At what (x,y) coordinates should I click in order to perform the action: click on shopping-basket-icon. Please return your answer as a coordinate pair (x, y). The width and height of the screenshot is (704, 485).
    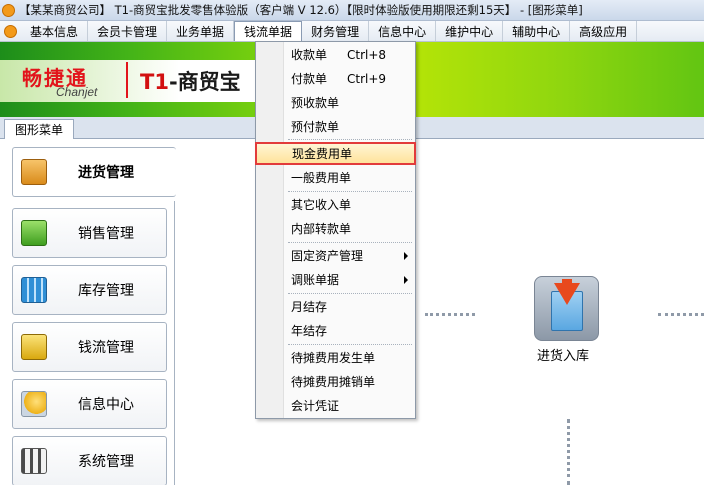
    Looking at the image, I should click on (34, 233).